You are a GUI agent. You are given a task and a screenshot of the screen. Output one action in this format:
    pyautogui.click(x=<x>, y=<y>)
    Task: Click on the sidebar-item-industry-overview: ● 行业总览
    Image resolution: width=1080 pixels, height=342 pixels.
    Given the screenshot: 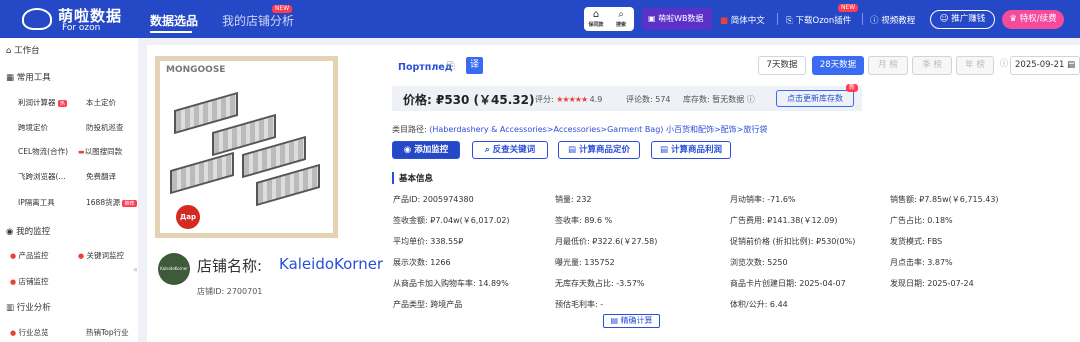 What is the action you would take?
    pyautogui.click(x=29, y=332)
    